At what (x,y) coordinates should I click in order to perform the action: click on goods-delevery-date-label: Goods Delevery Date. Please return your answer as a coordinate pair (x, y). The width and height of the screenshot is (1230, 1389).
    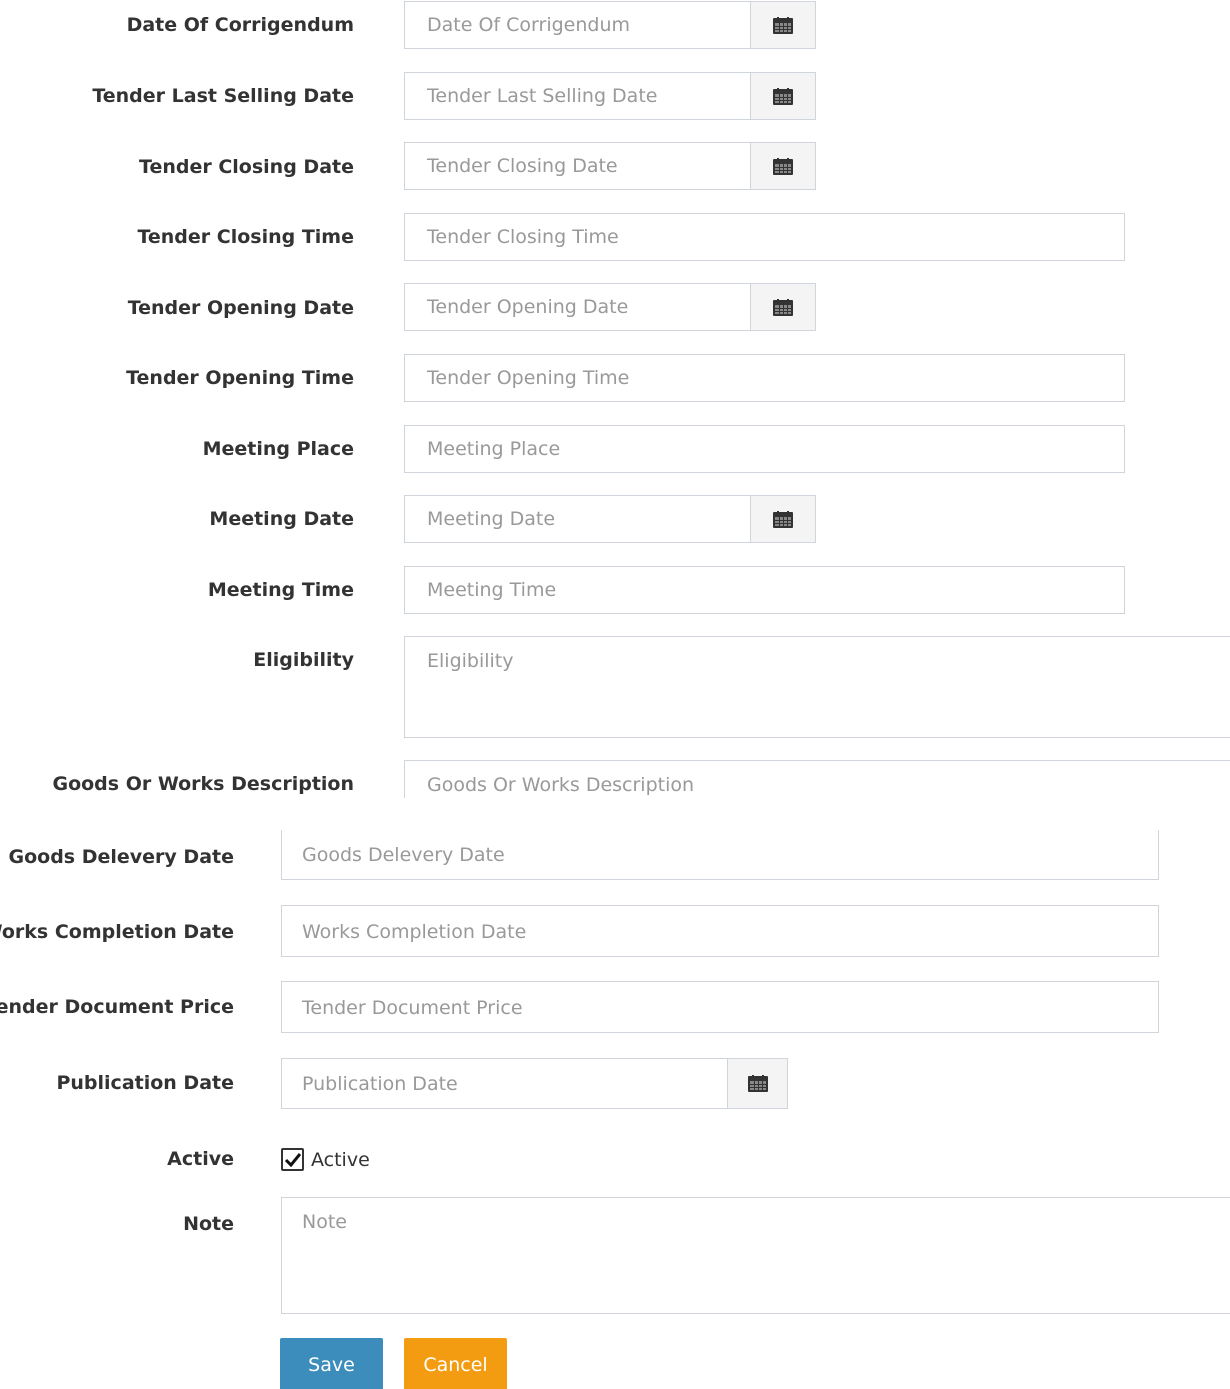
    Looking at the image, I should click on (121, 857).